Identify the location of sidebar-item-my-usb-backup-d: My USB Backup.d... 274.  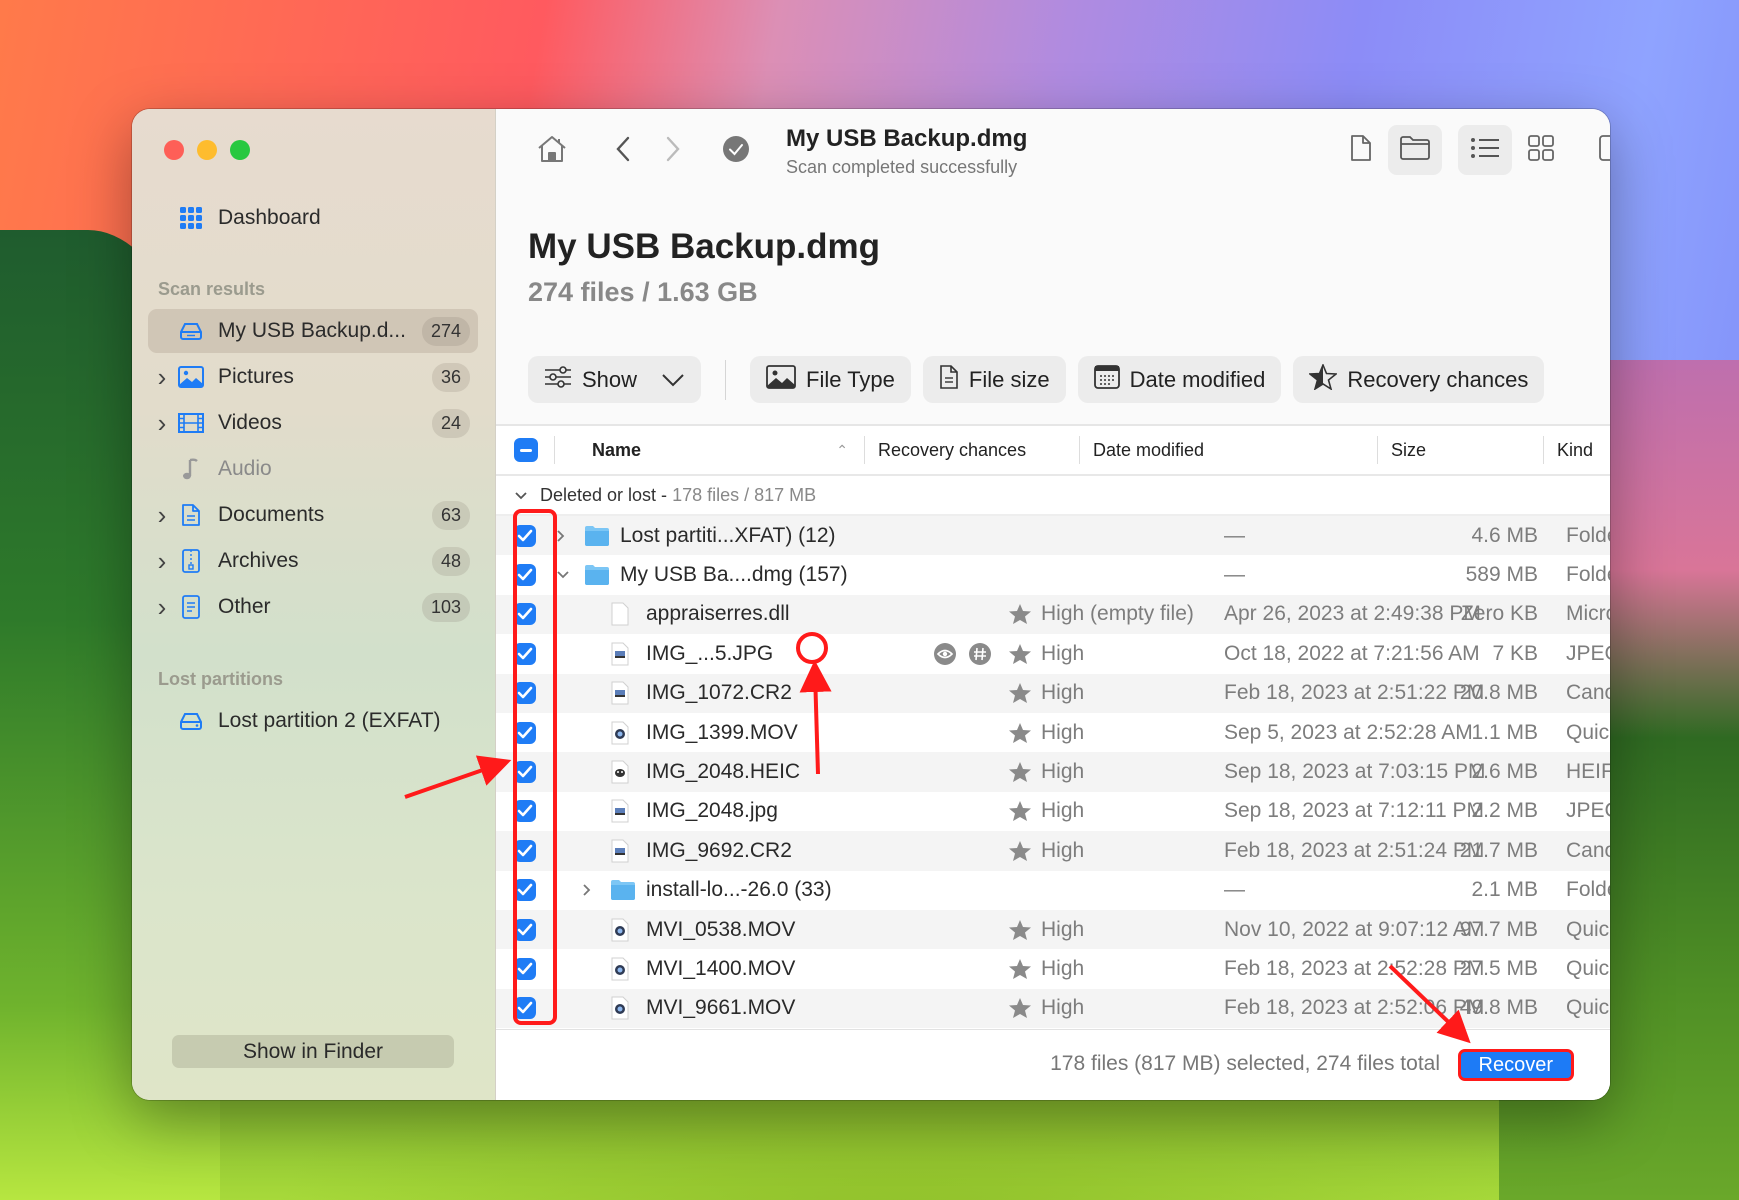
(313, 331).